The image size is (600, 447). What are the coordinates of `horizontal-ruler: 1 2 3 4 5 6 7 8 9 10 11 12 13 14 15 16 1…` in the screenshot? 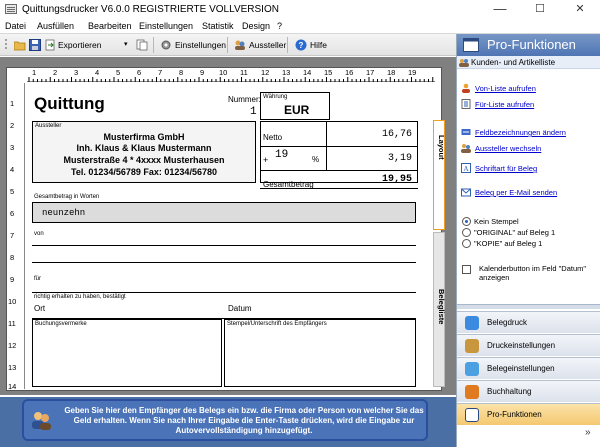 It's located at (231, 75).